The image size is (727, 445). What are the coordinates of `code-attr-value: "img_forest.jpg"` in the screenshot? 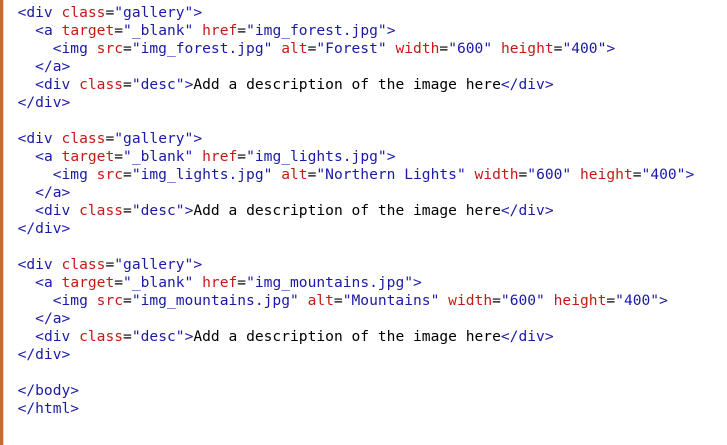 It's located at (202, 48).